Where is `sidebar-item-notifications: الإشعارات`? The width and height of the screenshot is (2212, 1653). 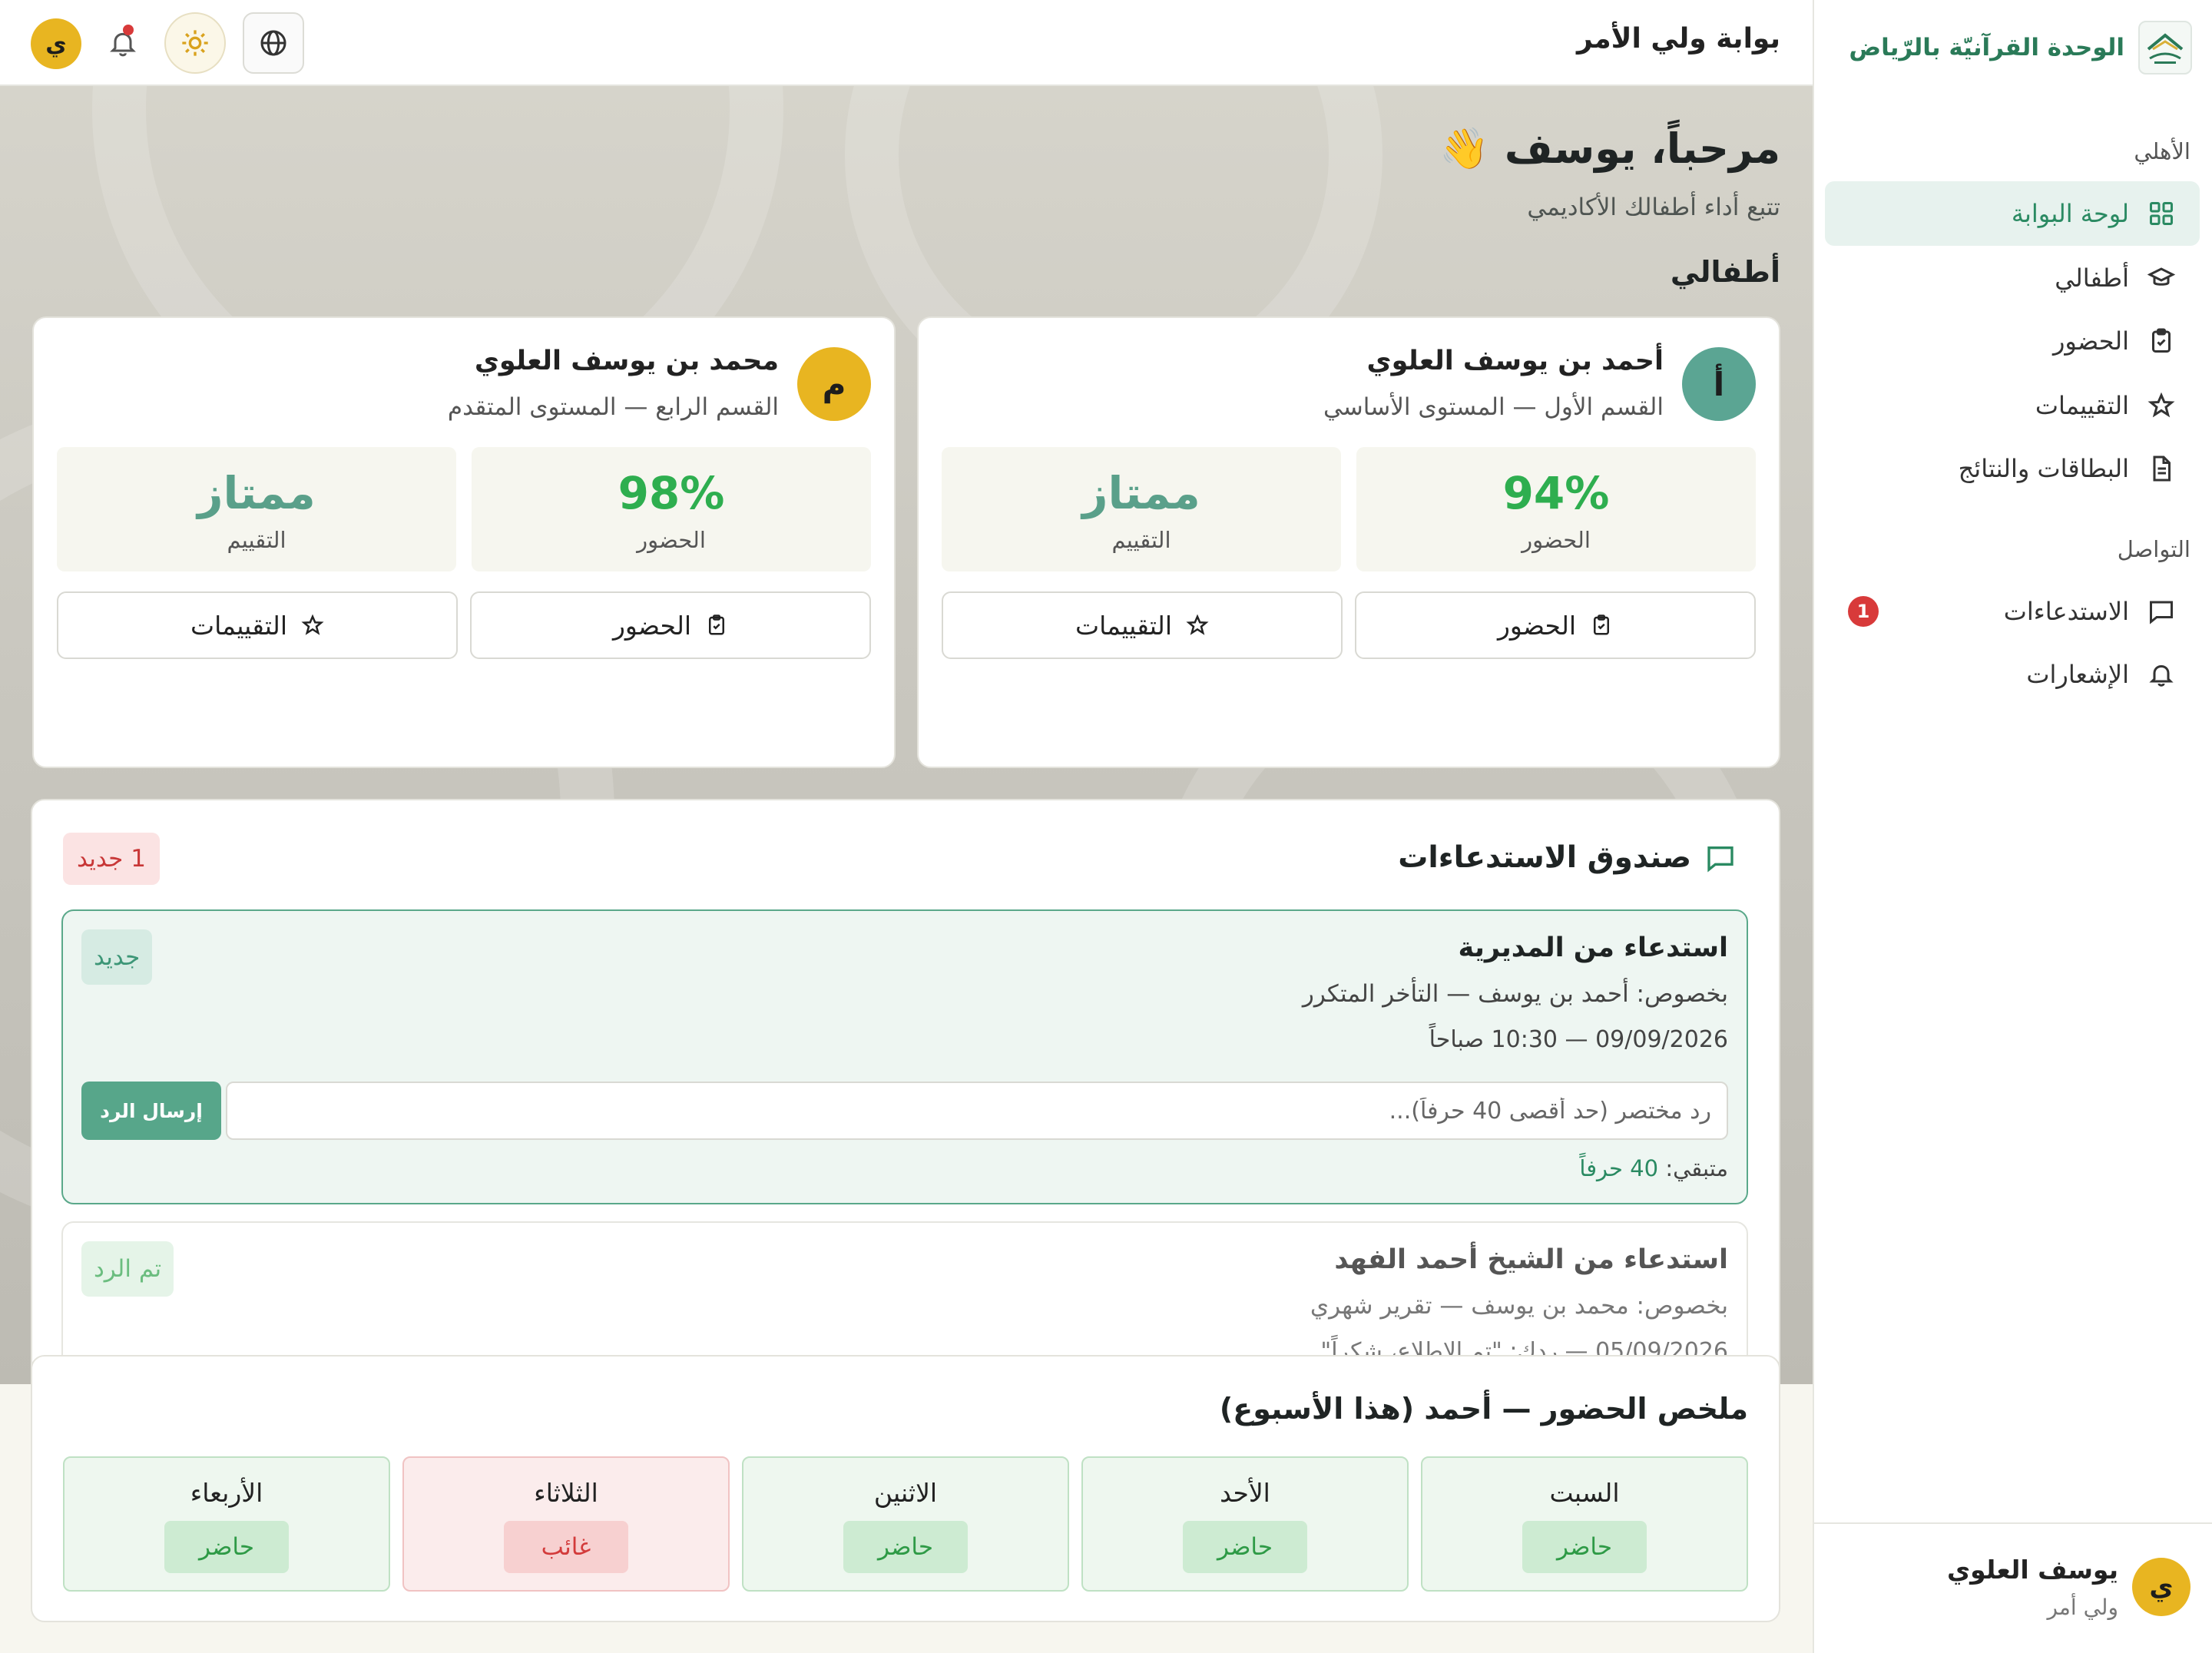
sidebar-item-notifications: الإشعارات is located at coordinates (2013, 674).